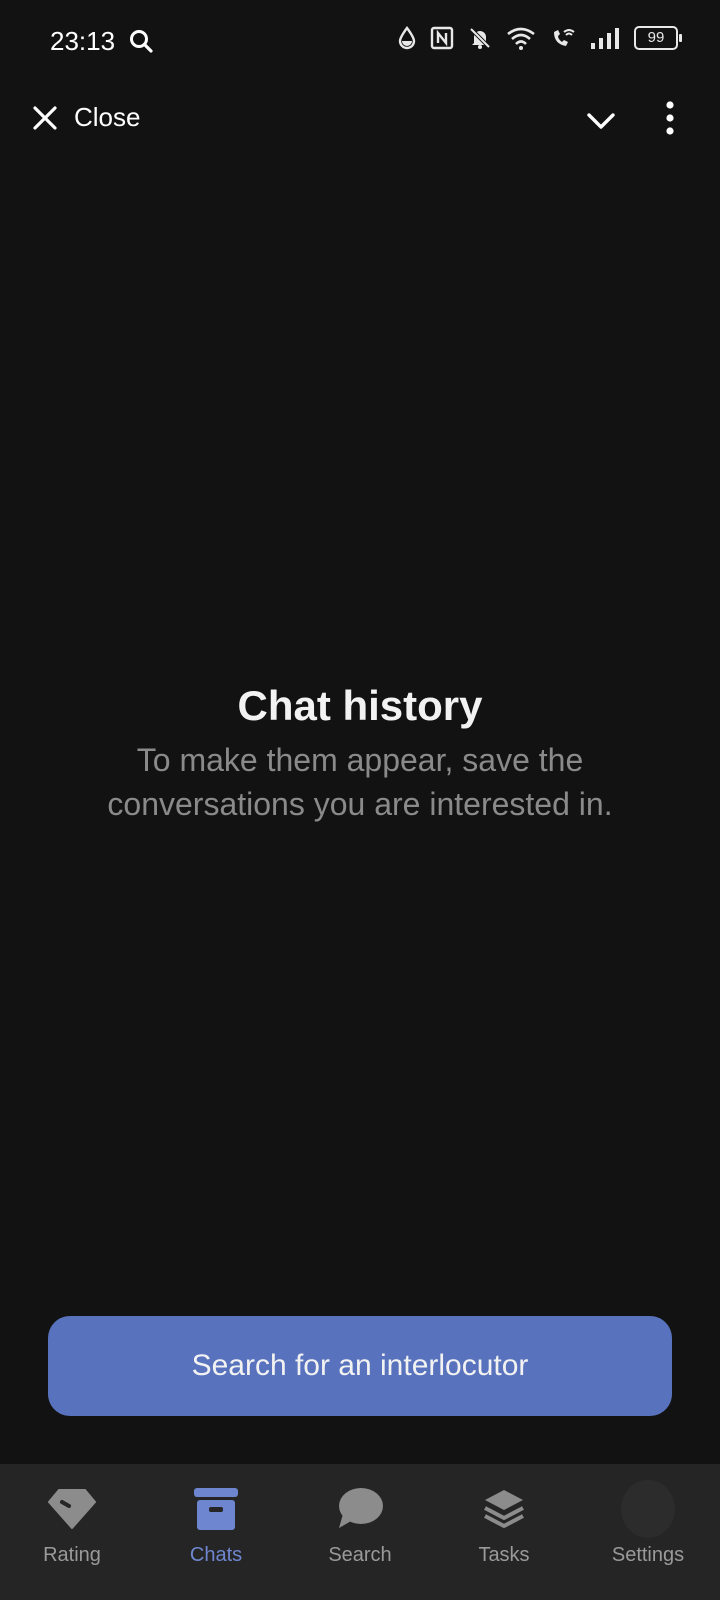 The width and height of the screenshot is (720, 1600). Describe the element at coordinates (564, 37) in the screenshot. I see `wifi-call-icon` at that location.